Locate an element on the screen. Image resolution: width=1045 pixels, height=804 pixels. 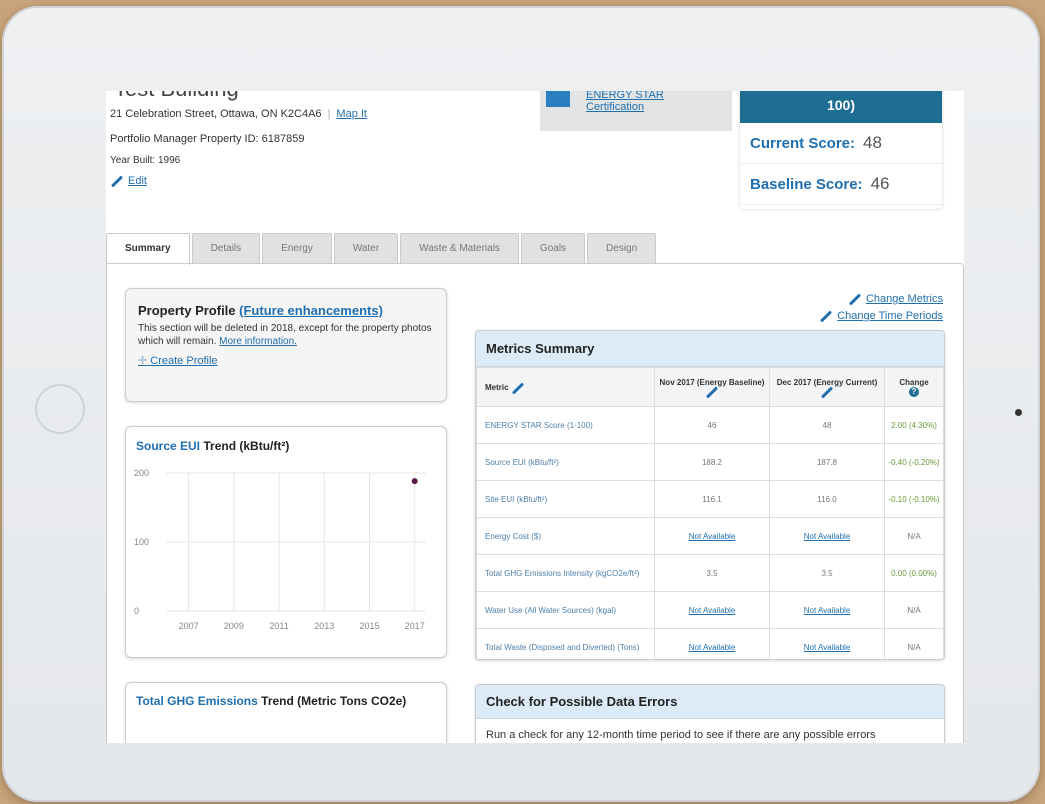
current-column-header: Dec 2017 (Energy Current) is located at coordinates (827, 387).